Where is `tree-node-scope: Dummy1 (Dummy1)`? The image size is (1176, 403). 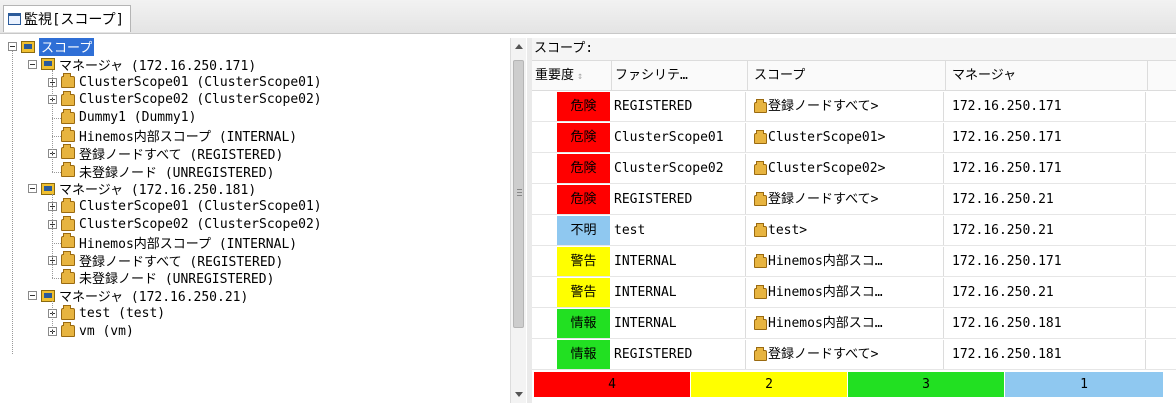 tree-node-scope: Dummy1 (Dummy1) is located at coordinates (122, 117).